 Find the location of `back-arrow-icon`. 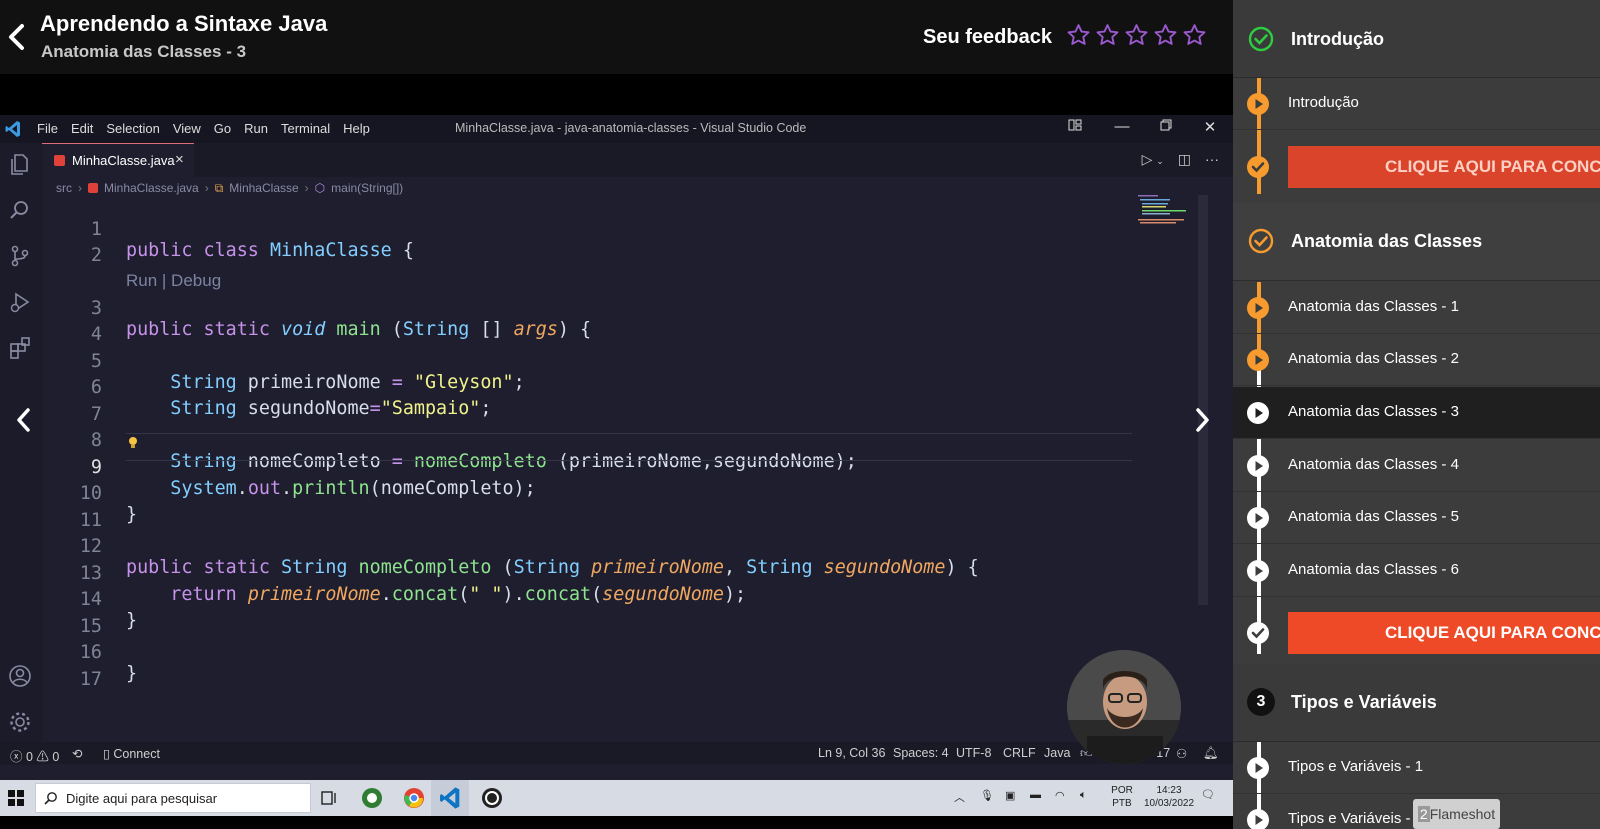

back-arrow-icon is located at coordinates (16, 37).